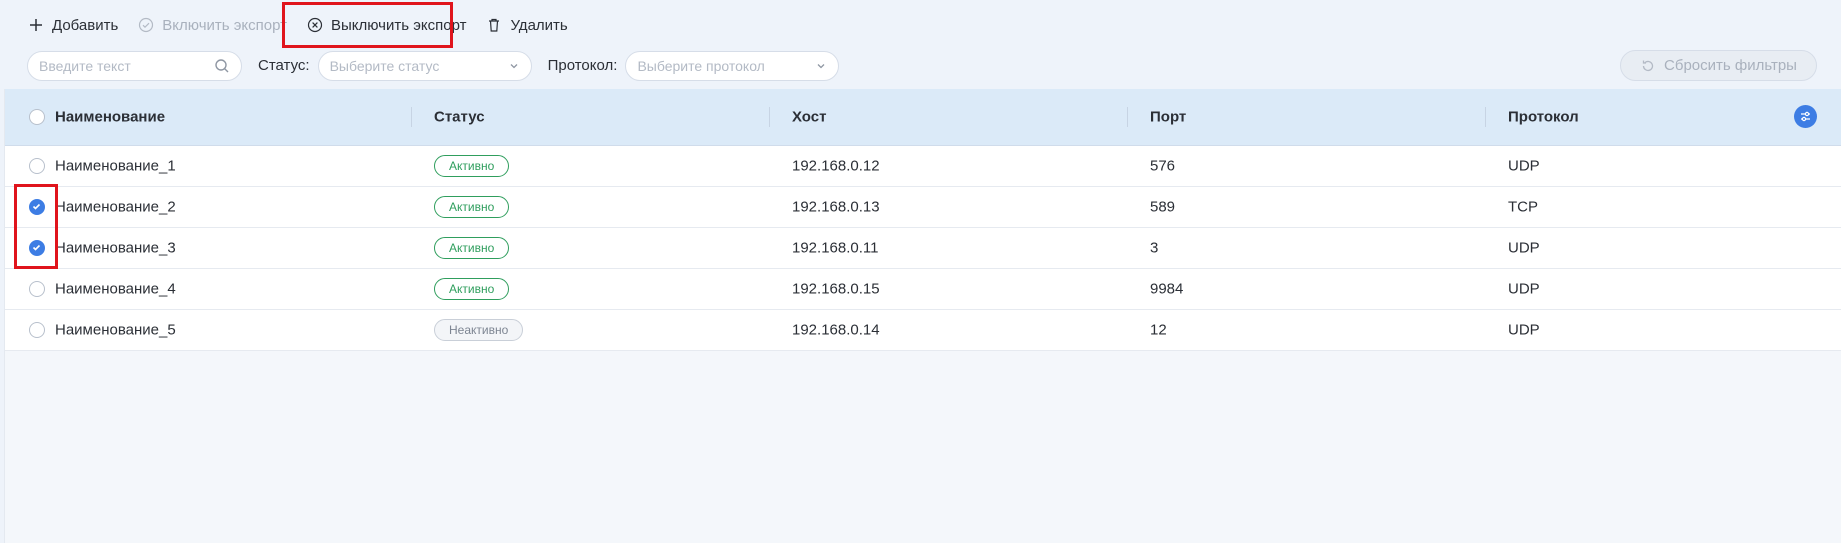 The image size is (1841, 543). What do you see at coordinates (36, 226) in the screenshot?
I see `highlight-selected-checkboxes` at bounding box center [36, 226].